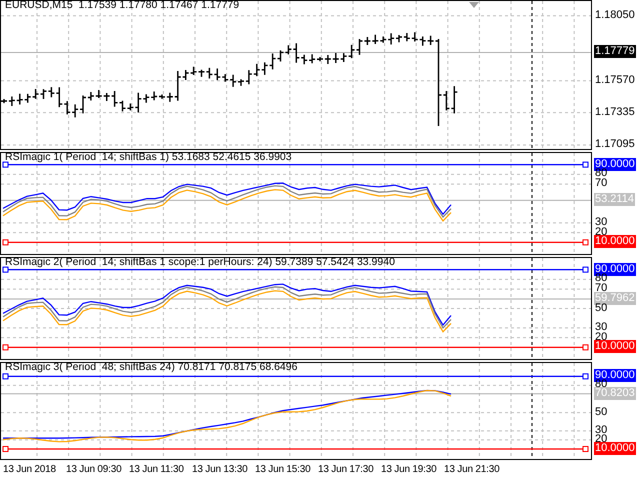  What do you see at coordinates (615, 145) in the screenshot?
I see `axis-label: 1.17095` at bounding box center [615, 145].